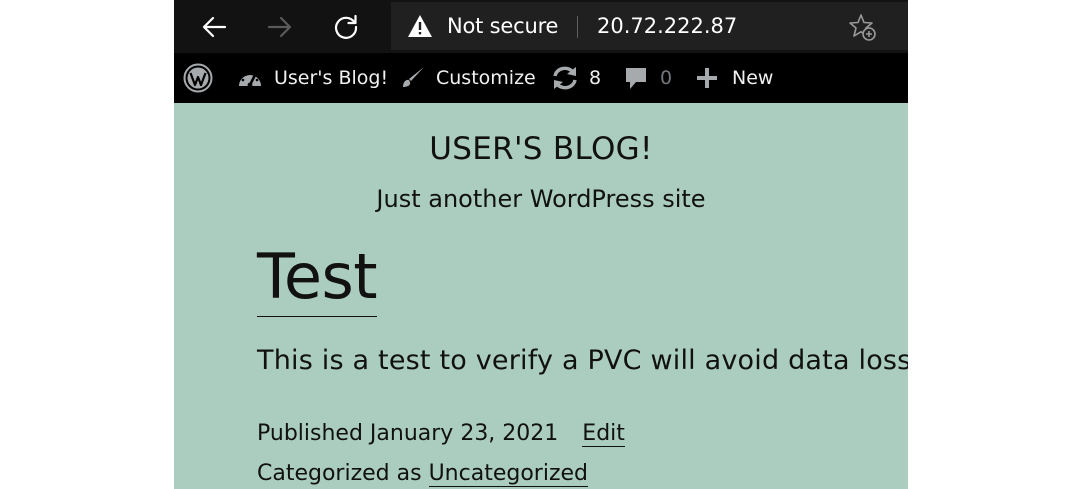 Image resolution: width=1082 pixels, height=489 pixels. Describe the element at coordinates (565, 78) in the screenshot. I see `updates-icon` at that location.